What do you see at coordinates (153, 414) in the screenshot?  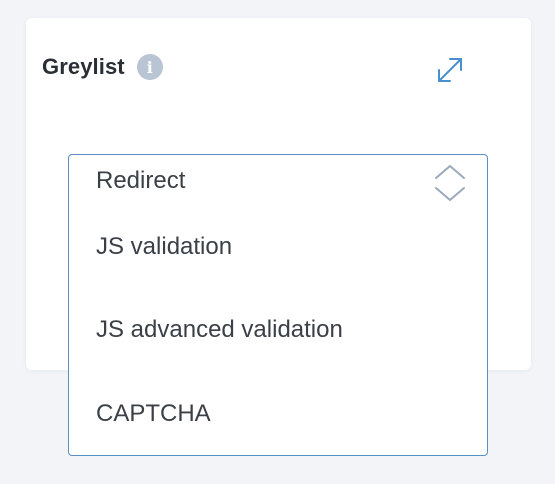 I see `option-captcha: CAPTCHA` at bounding box center [153, 414].